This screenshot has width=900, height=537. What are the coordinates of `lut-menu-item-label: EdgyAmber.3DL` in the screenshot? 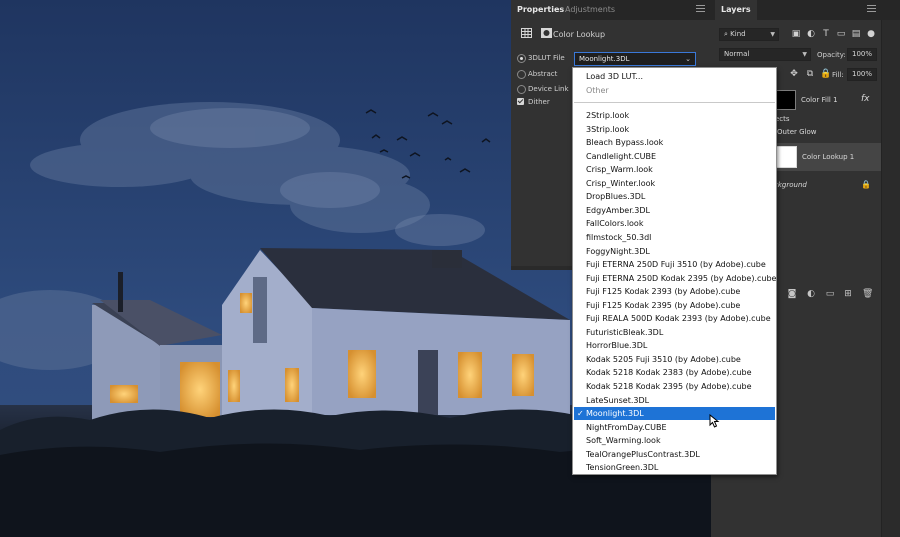 It's located at (618, 210).